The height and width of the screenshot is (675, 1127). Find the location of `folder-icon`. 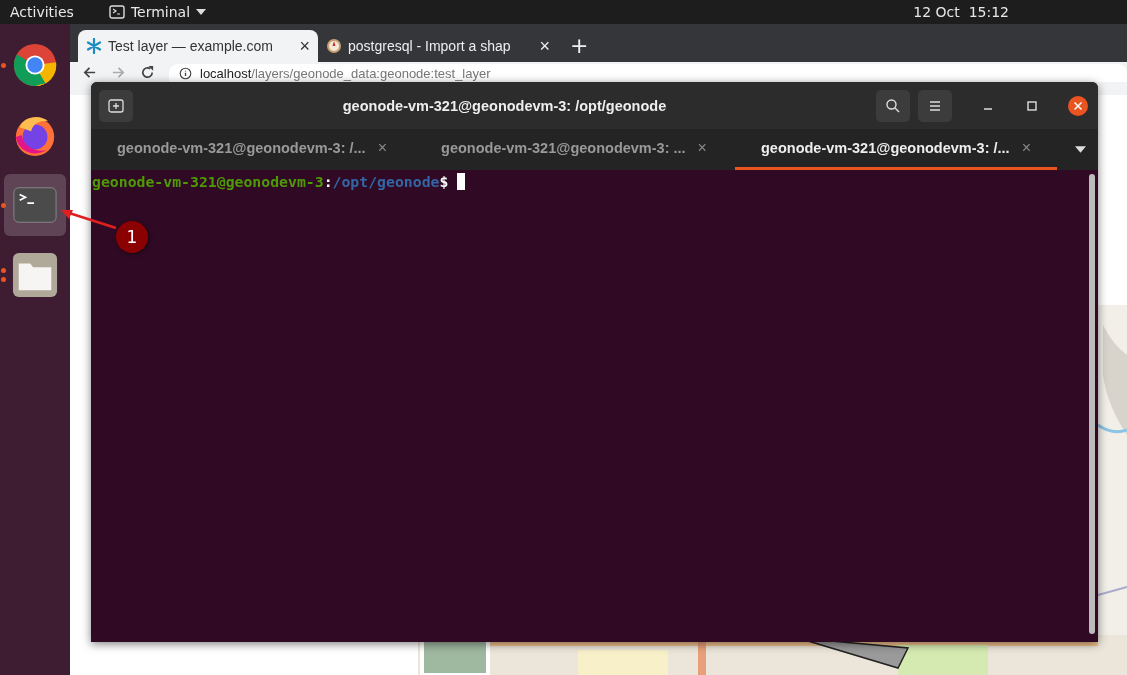

folder-icon is located at coordinates (35, 275).